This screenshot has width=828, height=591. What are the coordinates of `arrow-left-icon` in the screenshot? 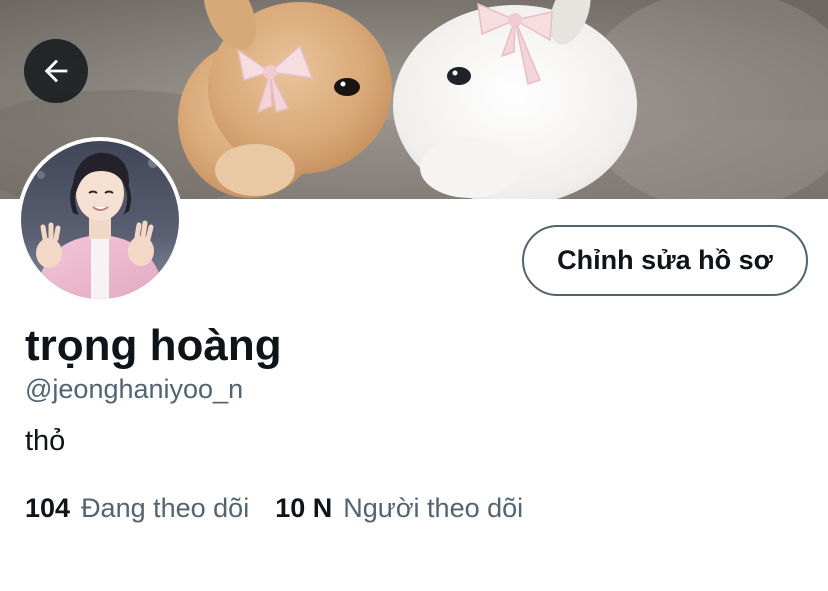 It's located at (56, 71).